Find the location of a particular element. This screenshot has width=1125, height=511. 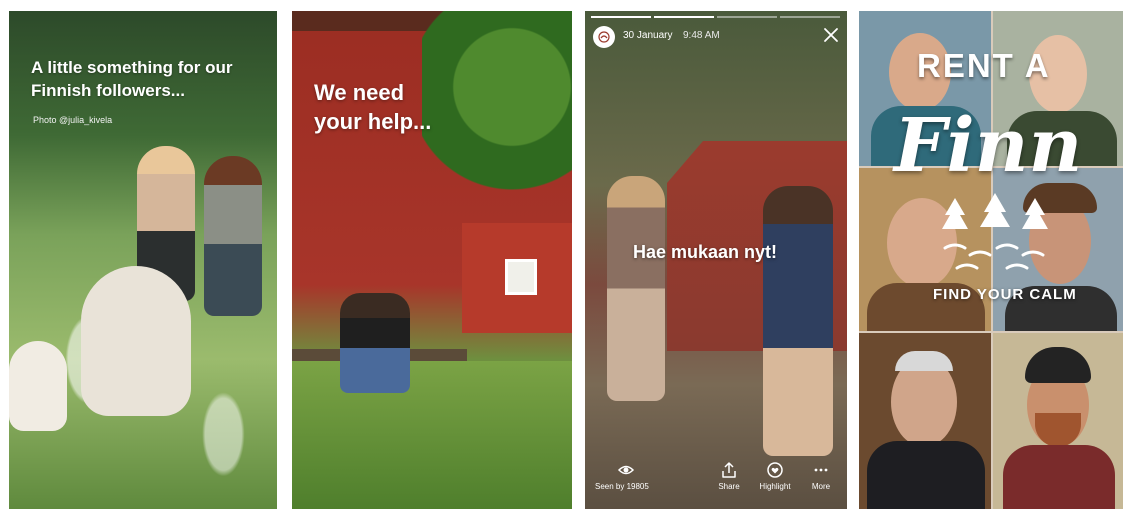

story-caption: Hae mukaan nyt! is located at coordinates (705, 252).